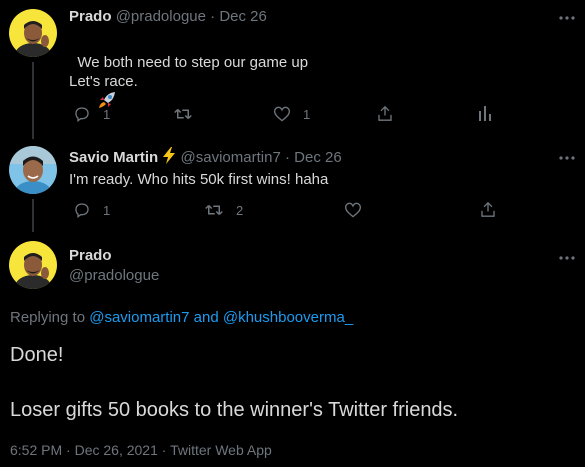 Image resolution: width=585 pixels, height=467 pixels. I want to click on analytics-icon, so click(485, 113).